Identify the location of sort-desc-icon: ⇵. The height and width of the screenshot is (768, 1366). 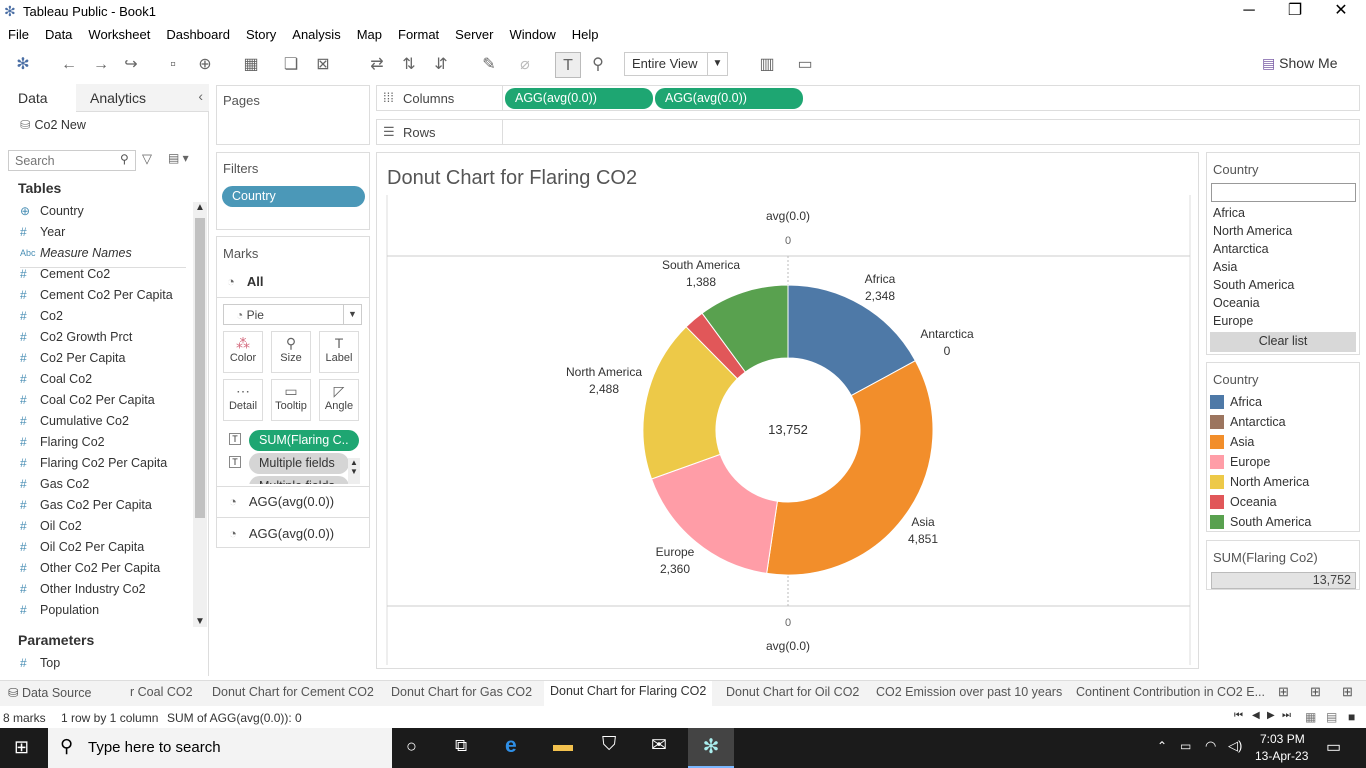
(441, 65).